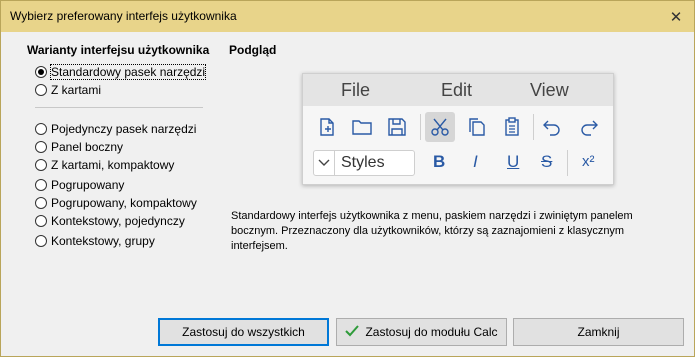 Image resolution: width=695 pixels, height=357 pixels. What do you see at coordinates (589, 127) in the screenshot?
I see `redo-icon` at bounding box center [589, 127].